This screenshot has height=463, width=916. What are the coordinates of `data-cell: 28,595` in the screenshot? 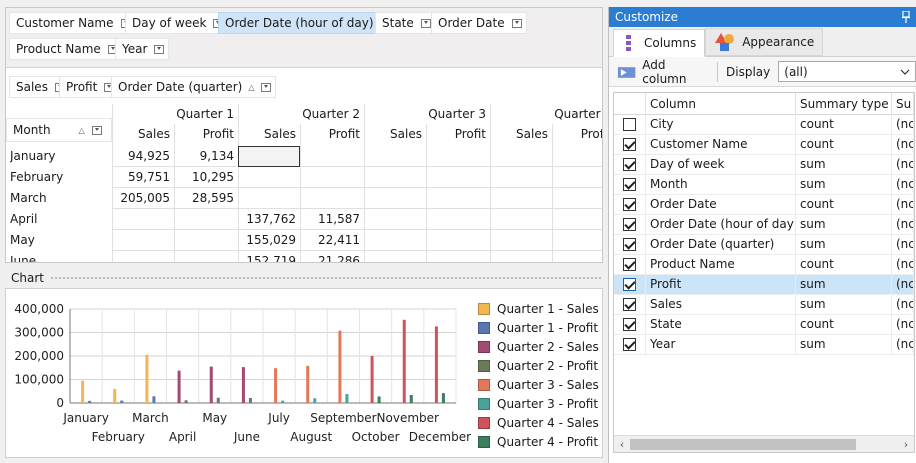 It's located at (206, 198).